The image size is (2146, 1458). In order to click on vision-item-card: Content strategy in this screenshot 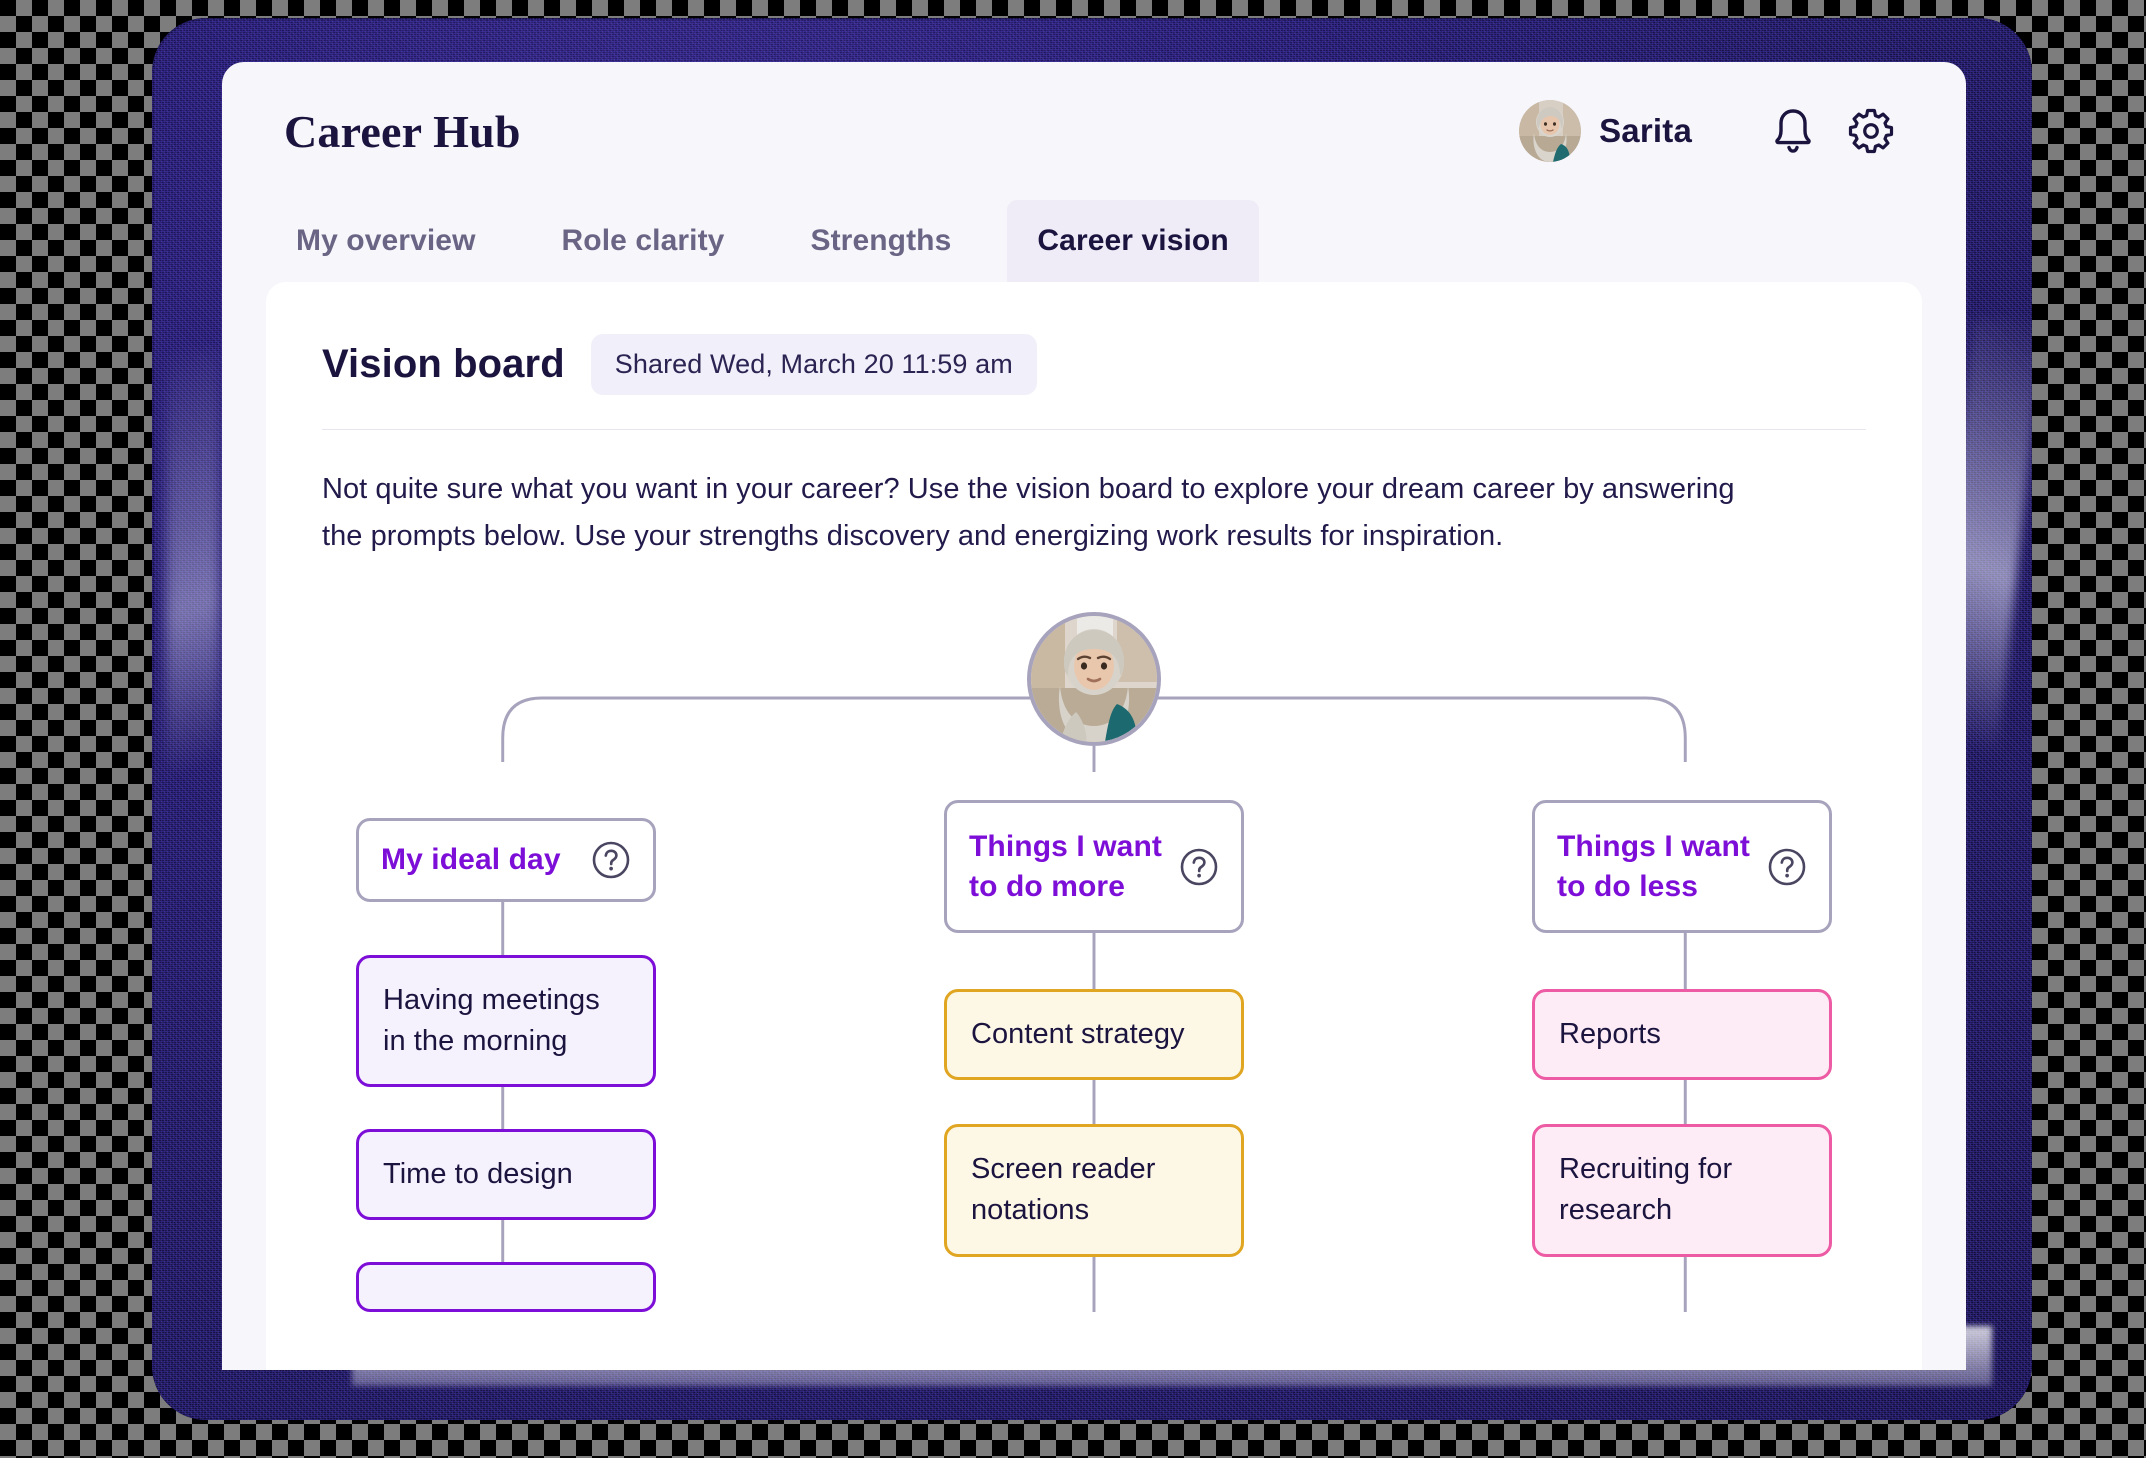, I will do `click(1094, 1035)`.